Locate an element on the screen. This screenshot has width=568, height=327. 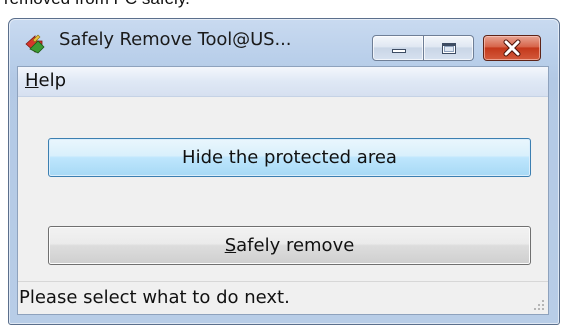
status-bar: Please select what to do next. is located at coordinates (283, 297).